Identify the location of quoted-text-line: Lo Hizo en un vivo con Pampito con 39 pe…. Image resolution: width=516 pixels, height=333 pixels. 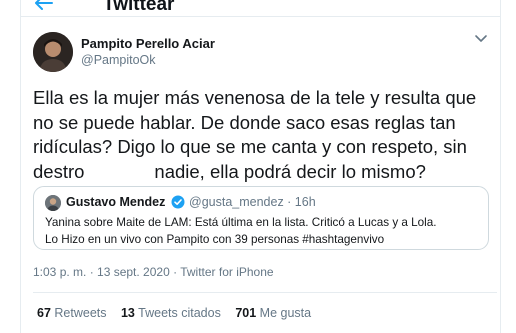
(215, 239).